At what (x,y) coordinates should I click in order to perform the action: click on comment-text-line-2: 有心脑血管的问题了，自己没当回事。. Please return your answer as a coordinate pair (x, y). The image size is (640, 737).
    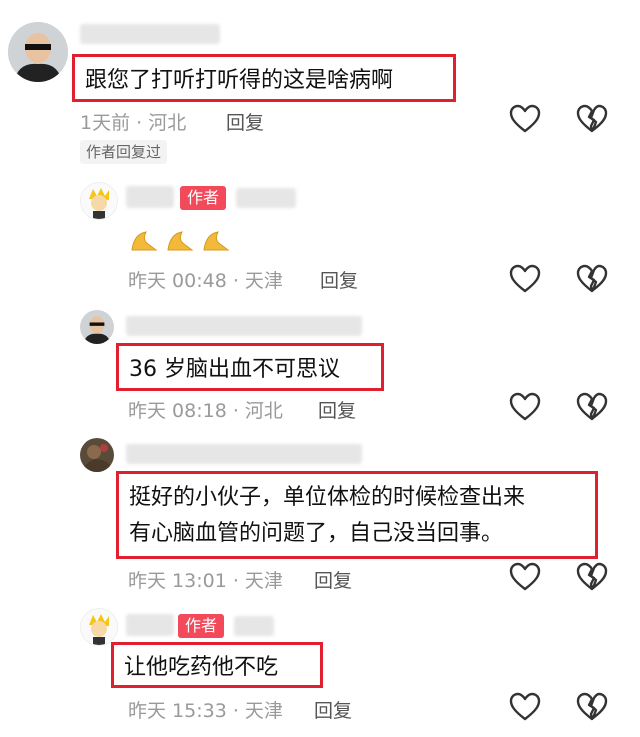
    Looking at the image, I should click on (316, 533).